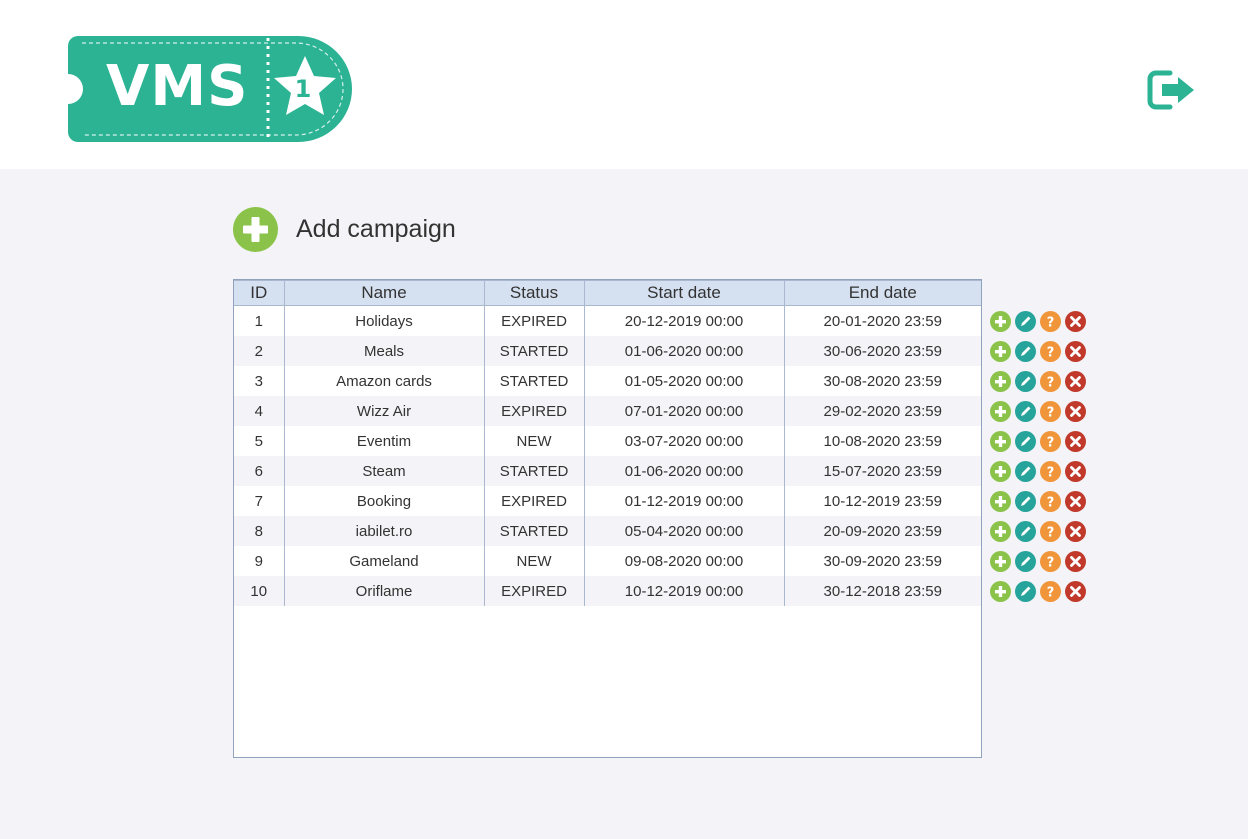 This screenshot has height=839, width=1248. I want to click on cell-name: Eventim, so click(383, 441).